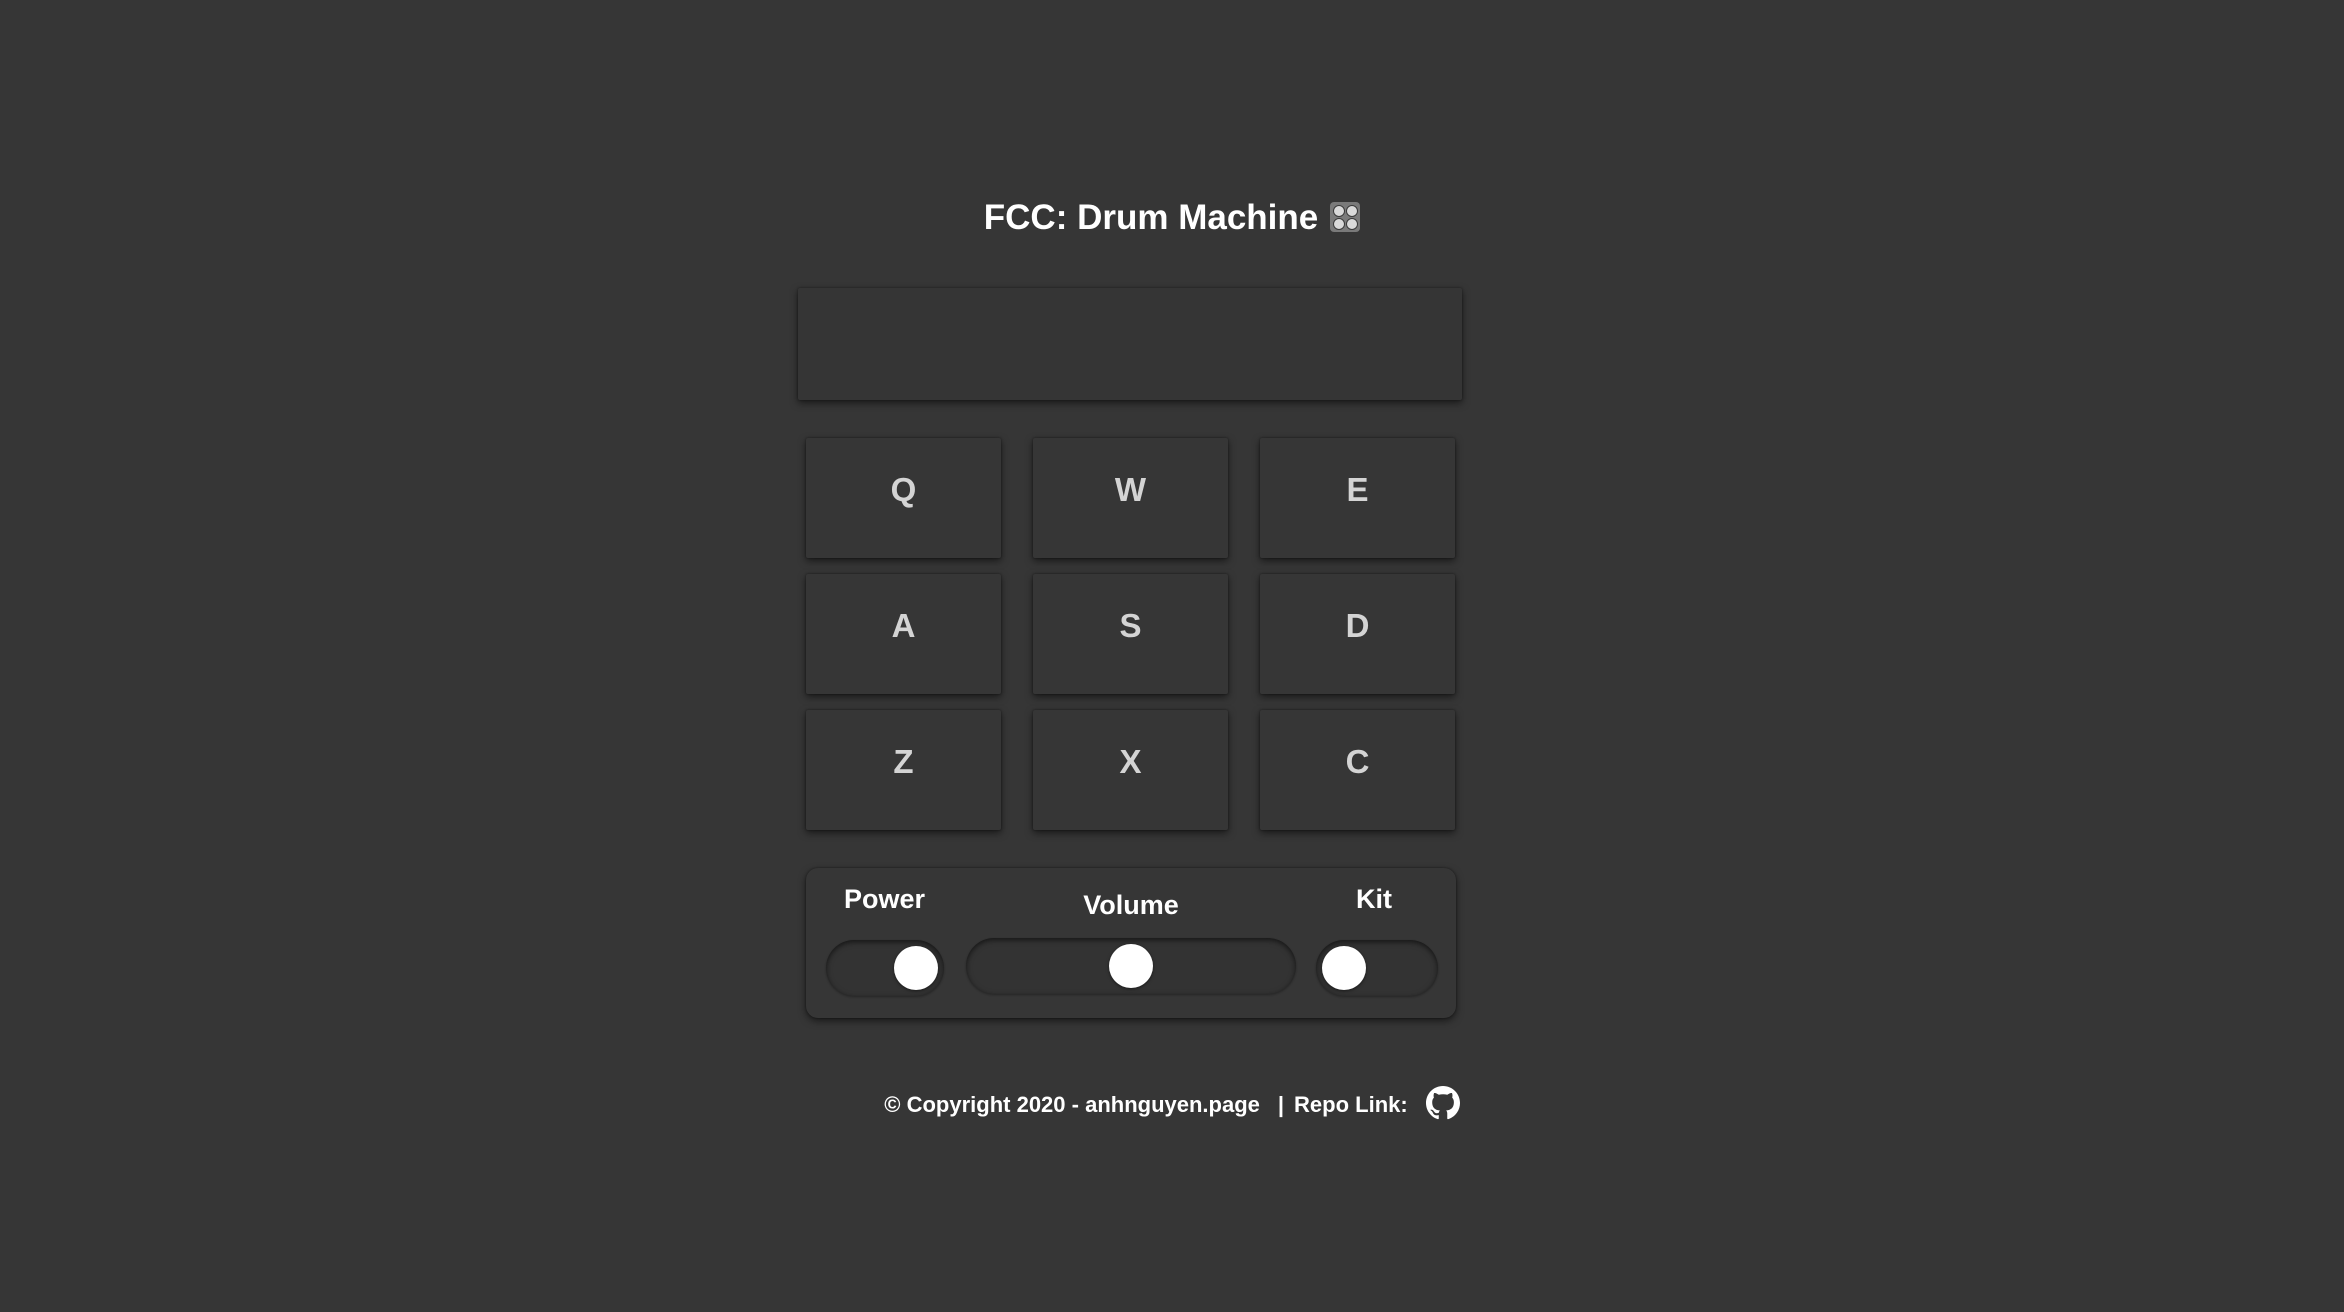 The height and width of the screenshot is (1312, 2344). Describe the element at coordinates (903, 634) in the screenshot. I see `drum-pad-a: A` at that location.